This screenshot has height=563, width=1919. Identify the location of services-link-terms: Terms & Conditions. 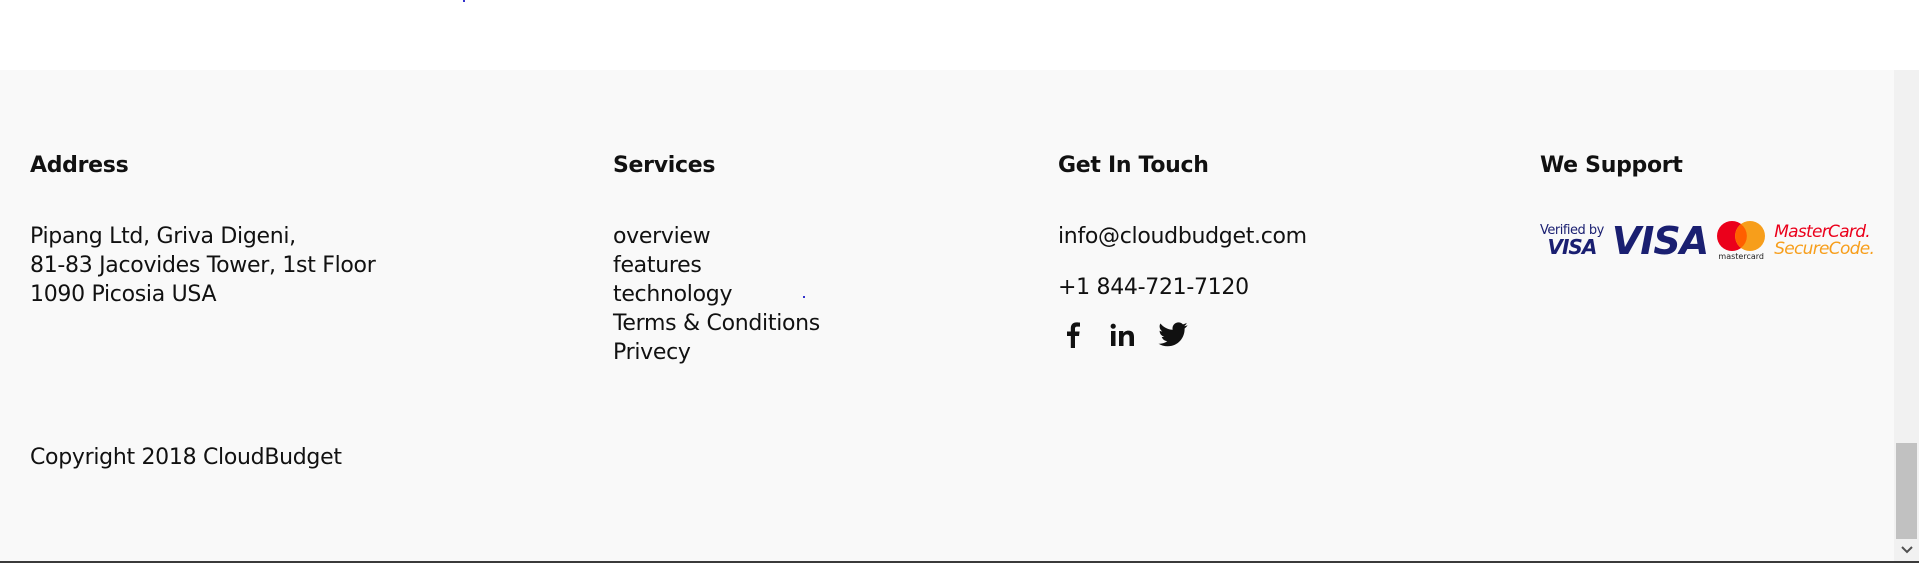
(716, 323).